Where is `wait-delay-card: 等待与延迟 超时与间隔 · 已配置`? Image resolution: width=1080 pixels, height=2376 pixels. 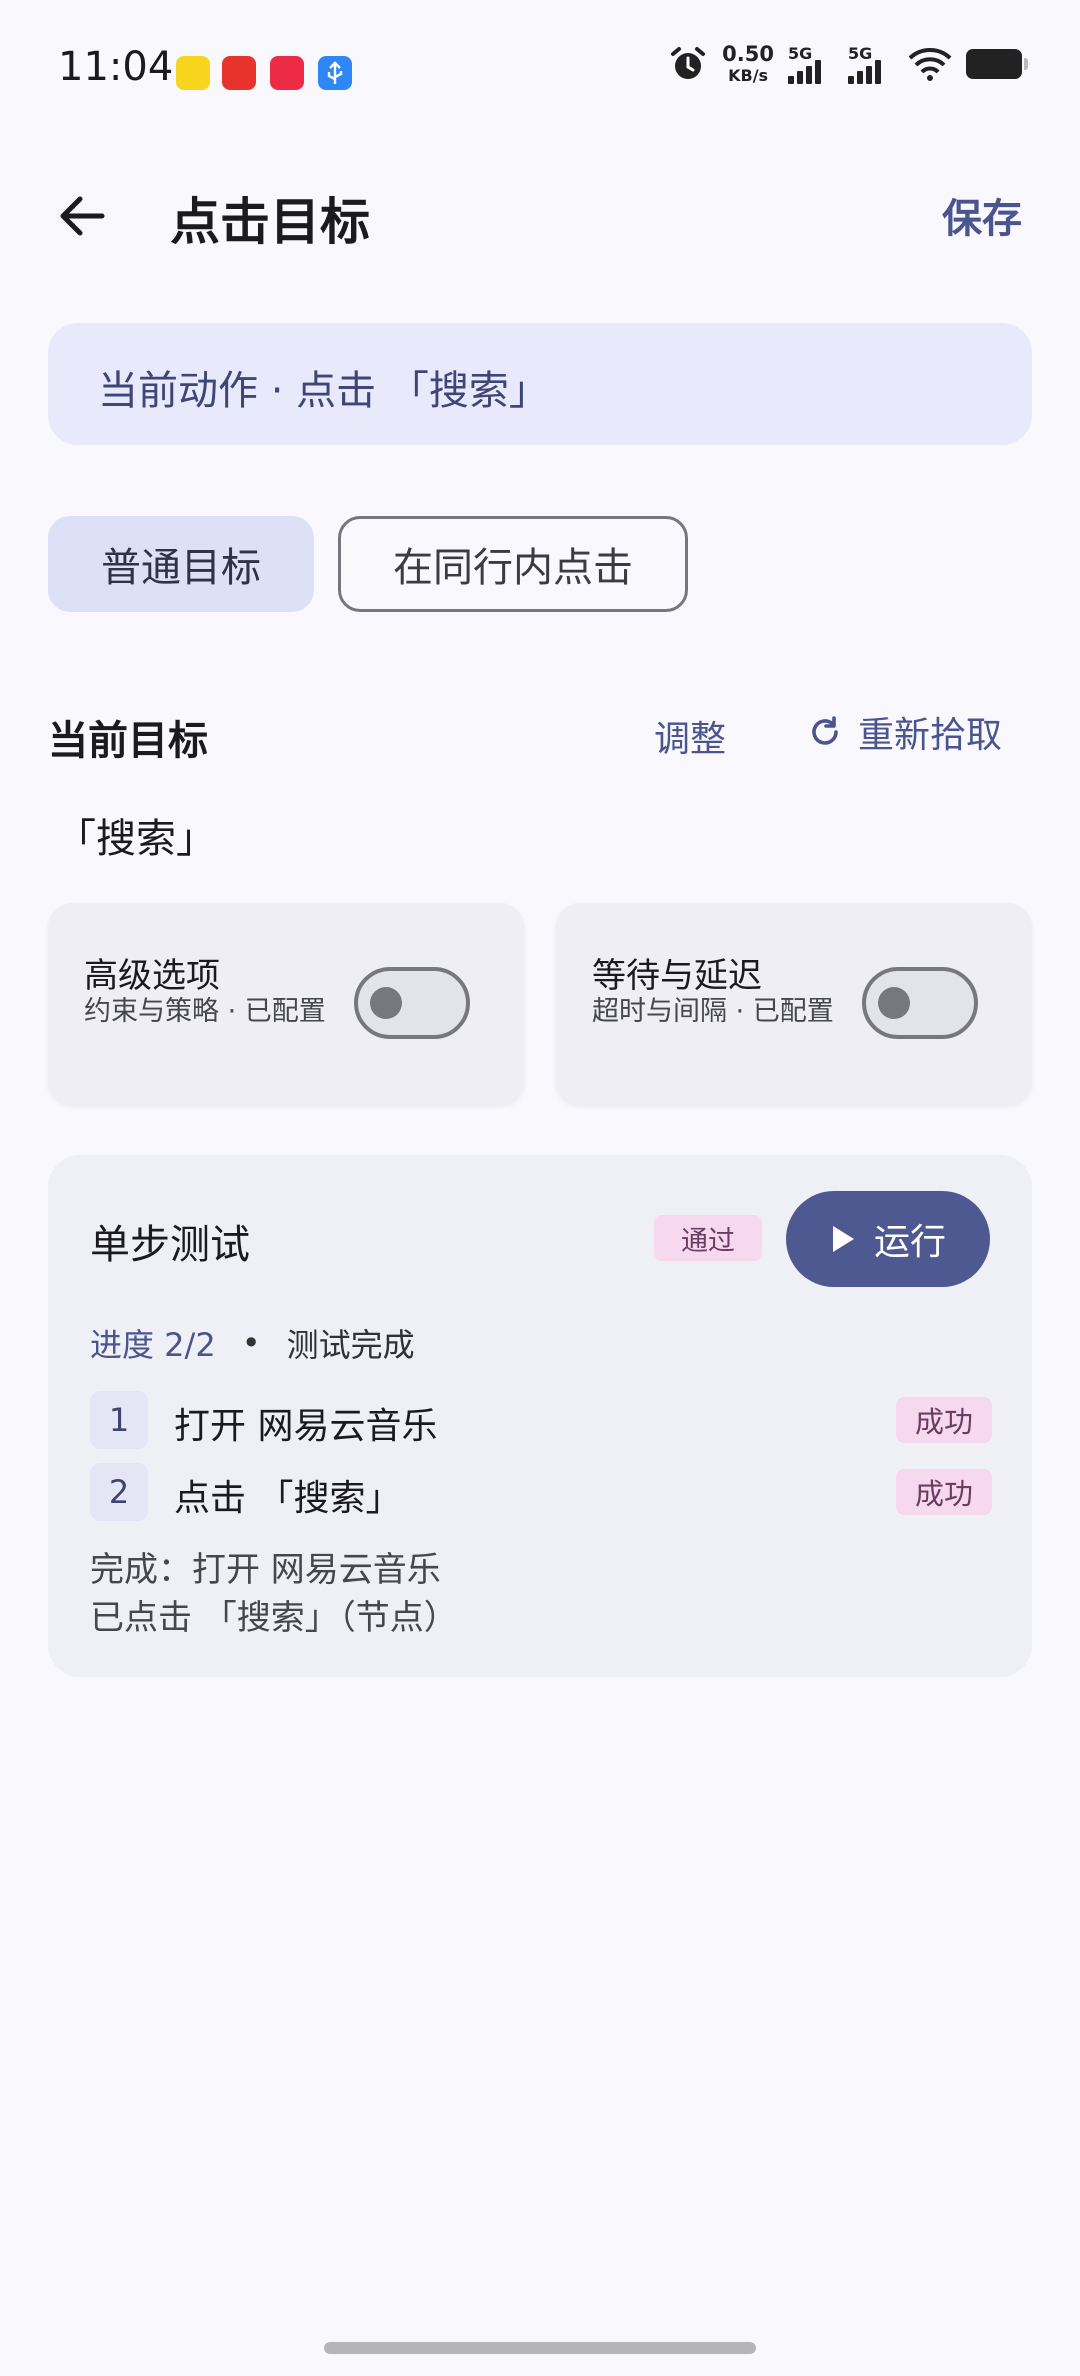 wait-delay-card: 等待与延迟 超时与间隔 · 已配置 is located at coordinates (794, 1004).